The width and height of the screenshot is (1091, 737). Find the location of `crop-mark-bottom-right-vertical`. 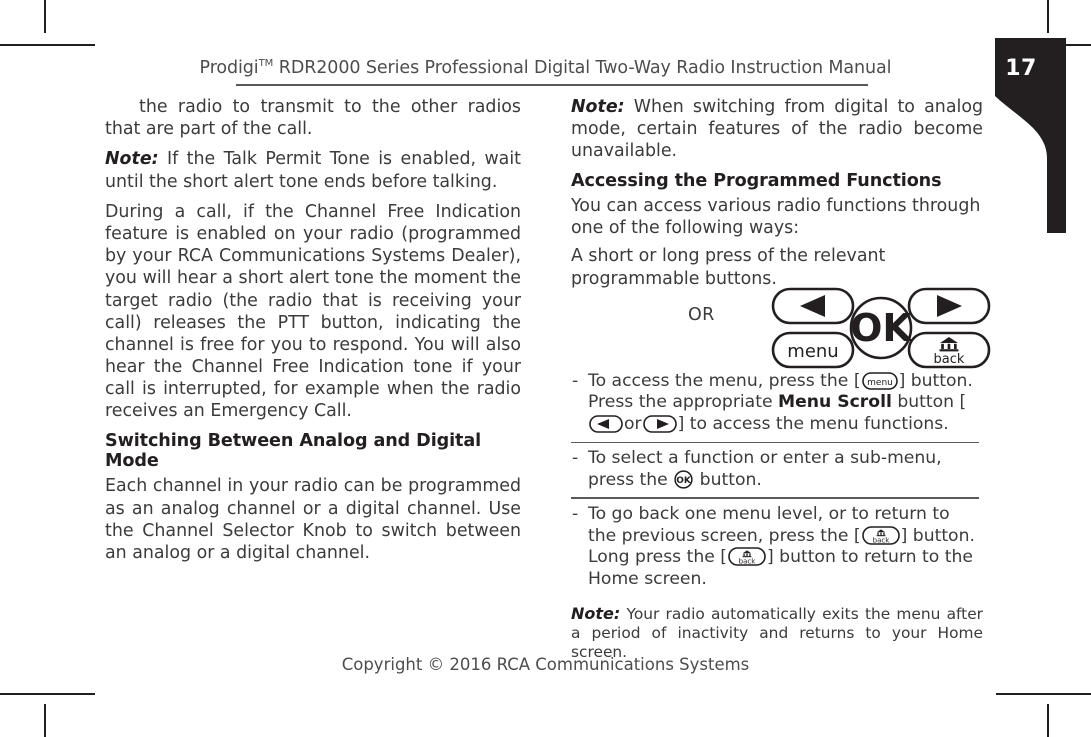

crop-mark-bottom-right-vertical is located at coordinates (1048, 720).